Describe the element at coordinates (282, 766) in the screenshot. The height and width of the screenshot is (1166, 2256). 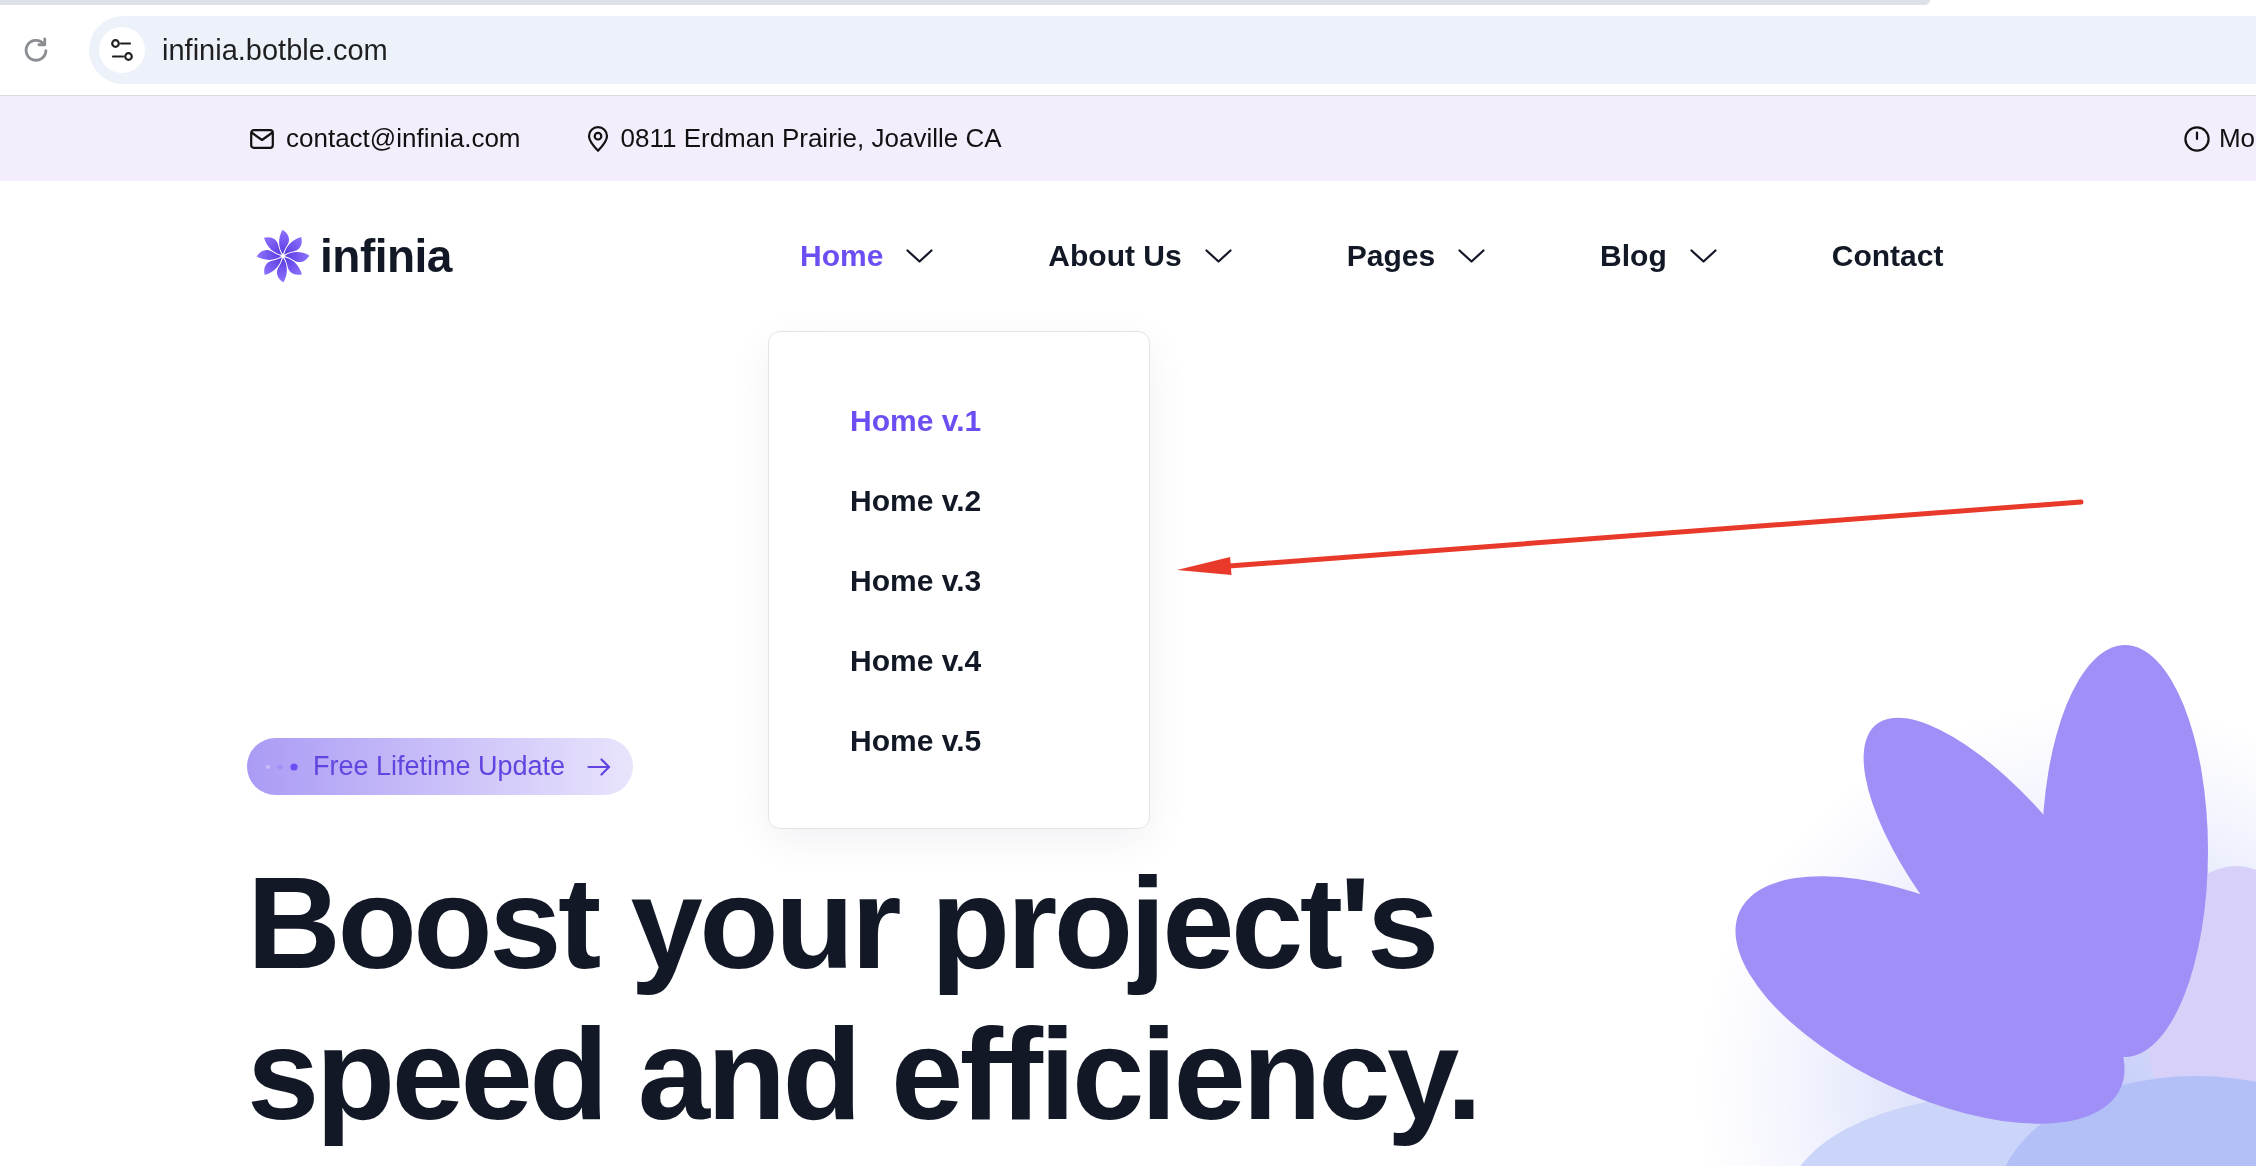
I see `dots-icon` at that location.